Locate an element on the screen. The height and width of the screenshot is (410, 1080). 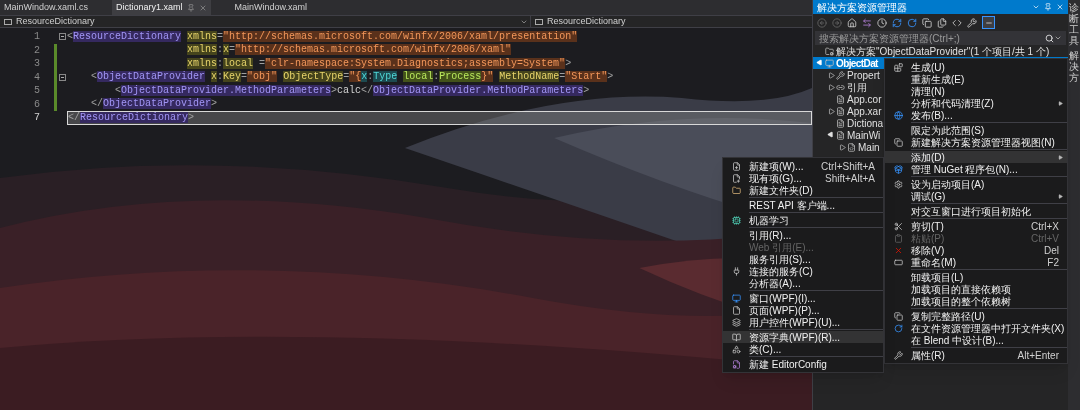
line-number: 5 is located at coordinates (37, 91).